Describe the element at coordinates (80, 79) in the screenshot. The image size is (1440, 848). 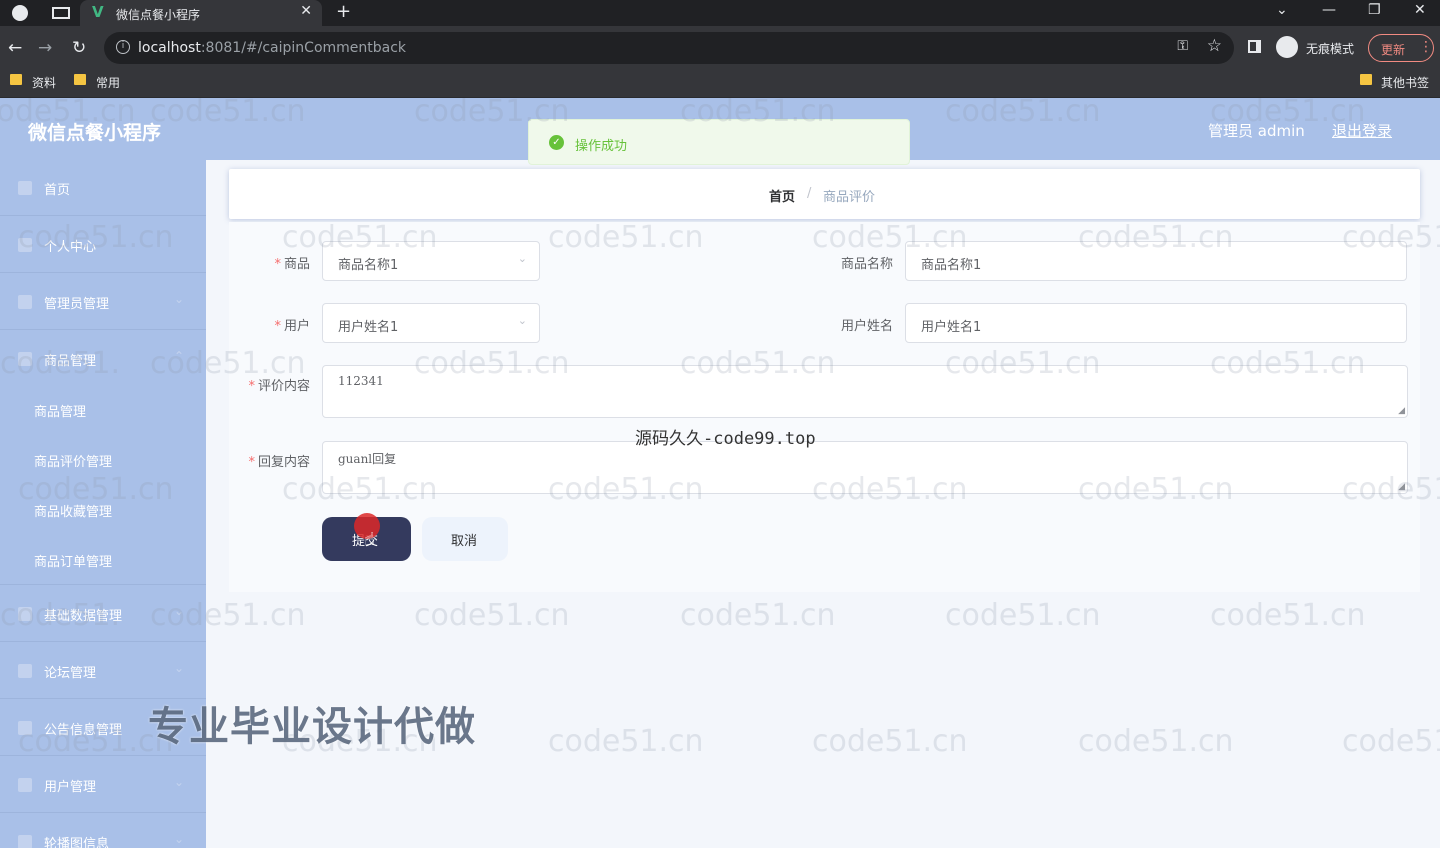
I see `folder-icon` at that location.